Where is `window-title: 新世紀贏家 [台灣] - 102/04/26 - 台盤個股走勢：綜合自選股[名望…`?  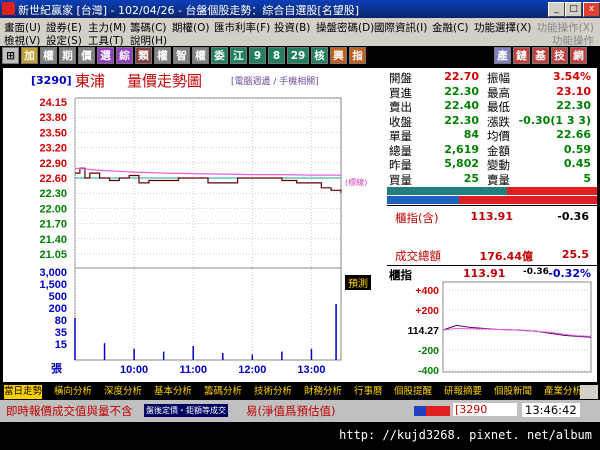 window-title: 新世紀贏家 [台灣] - 102/04/26 - 台盤個股走勢：綜合自選股[名望… is located at coordinates (188, 10).